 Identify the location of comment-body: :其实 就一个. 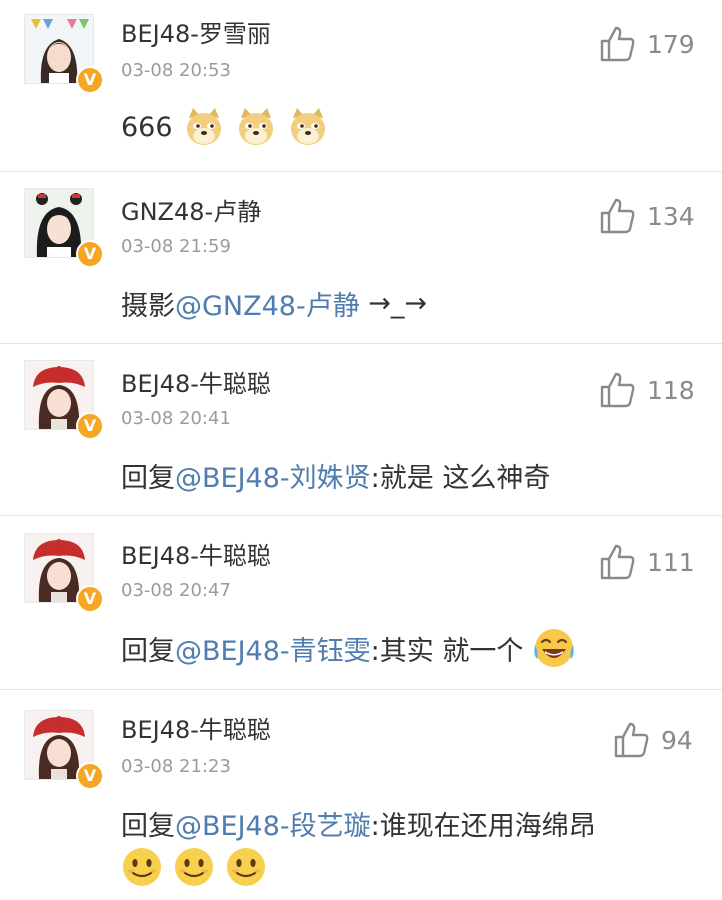
(447, 651).